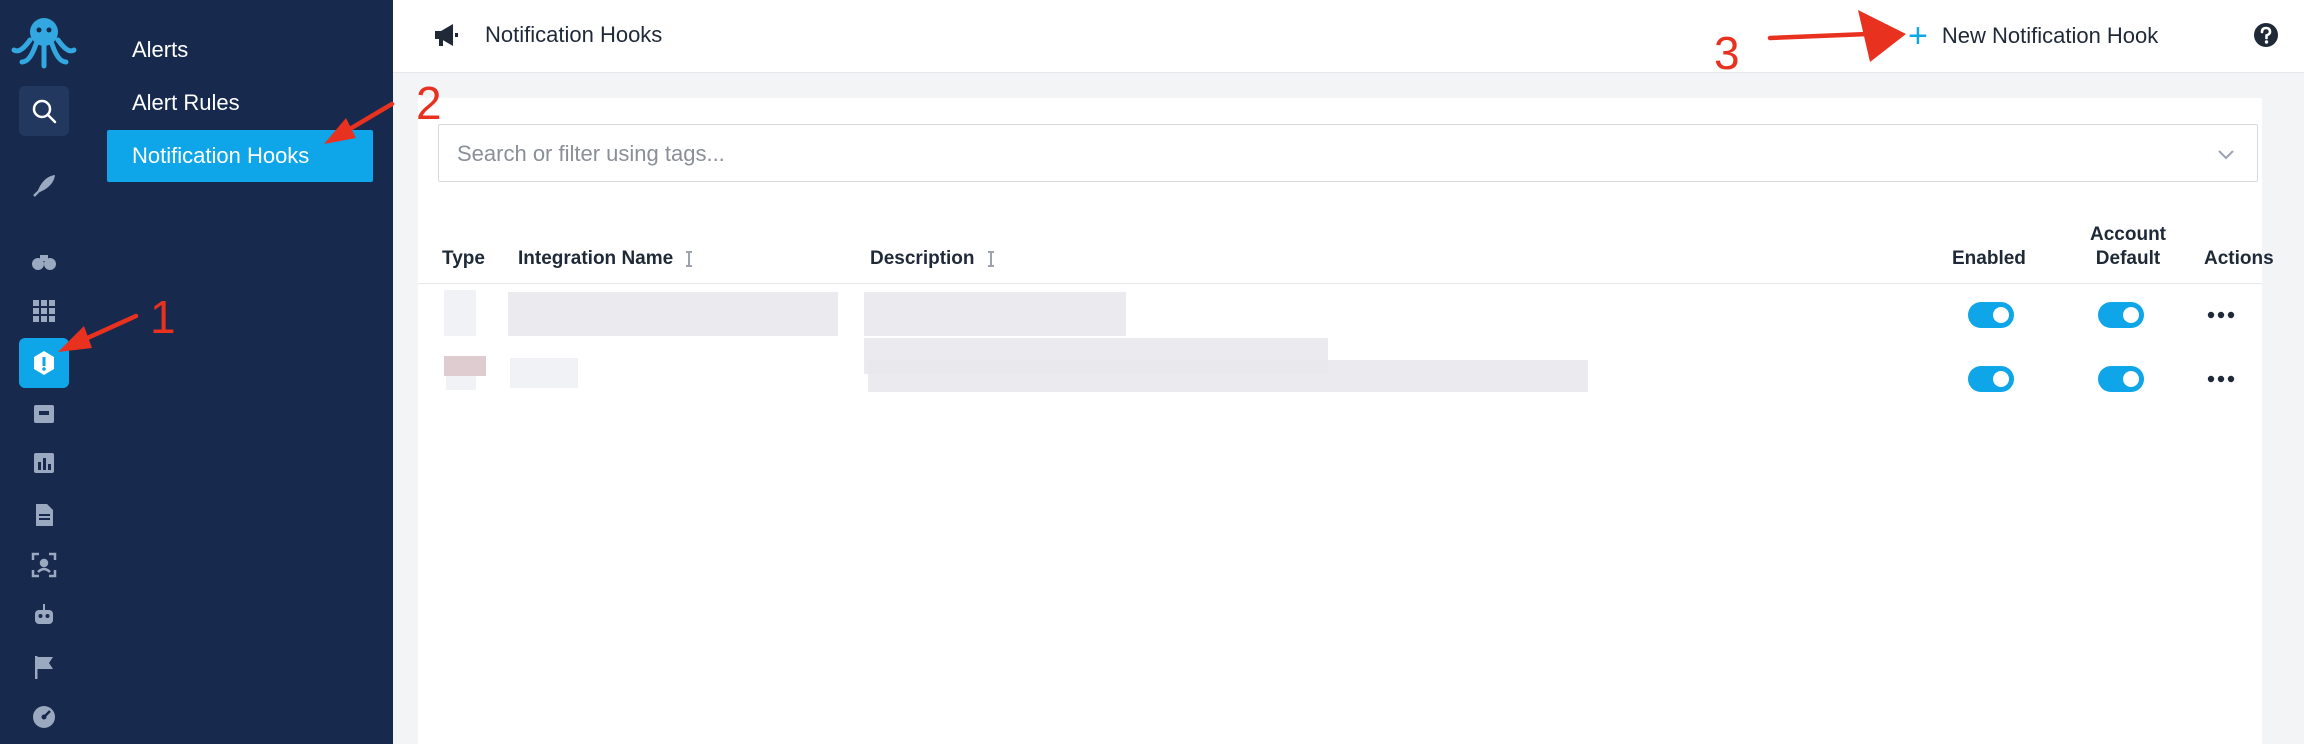  What do you see at coordinates (44, 413) in the screenshot?
I see `inbox-icon` at bounding box center [44, 413].